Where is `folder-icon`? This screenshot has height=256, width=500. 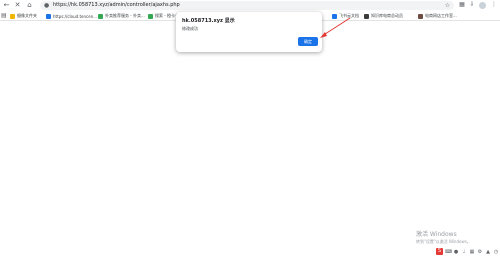 folder-icon is located at coordinates (12, 16).